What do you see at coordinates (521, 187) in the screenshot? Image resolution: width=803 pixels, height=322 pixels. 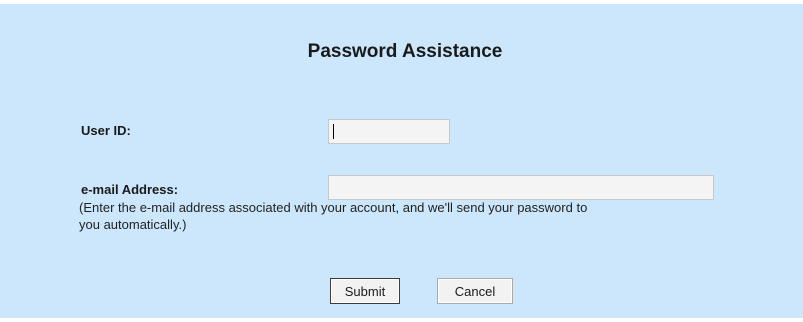 I see `email-input` at bounding box center [521, 187].